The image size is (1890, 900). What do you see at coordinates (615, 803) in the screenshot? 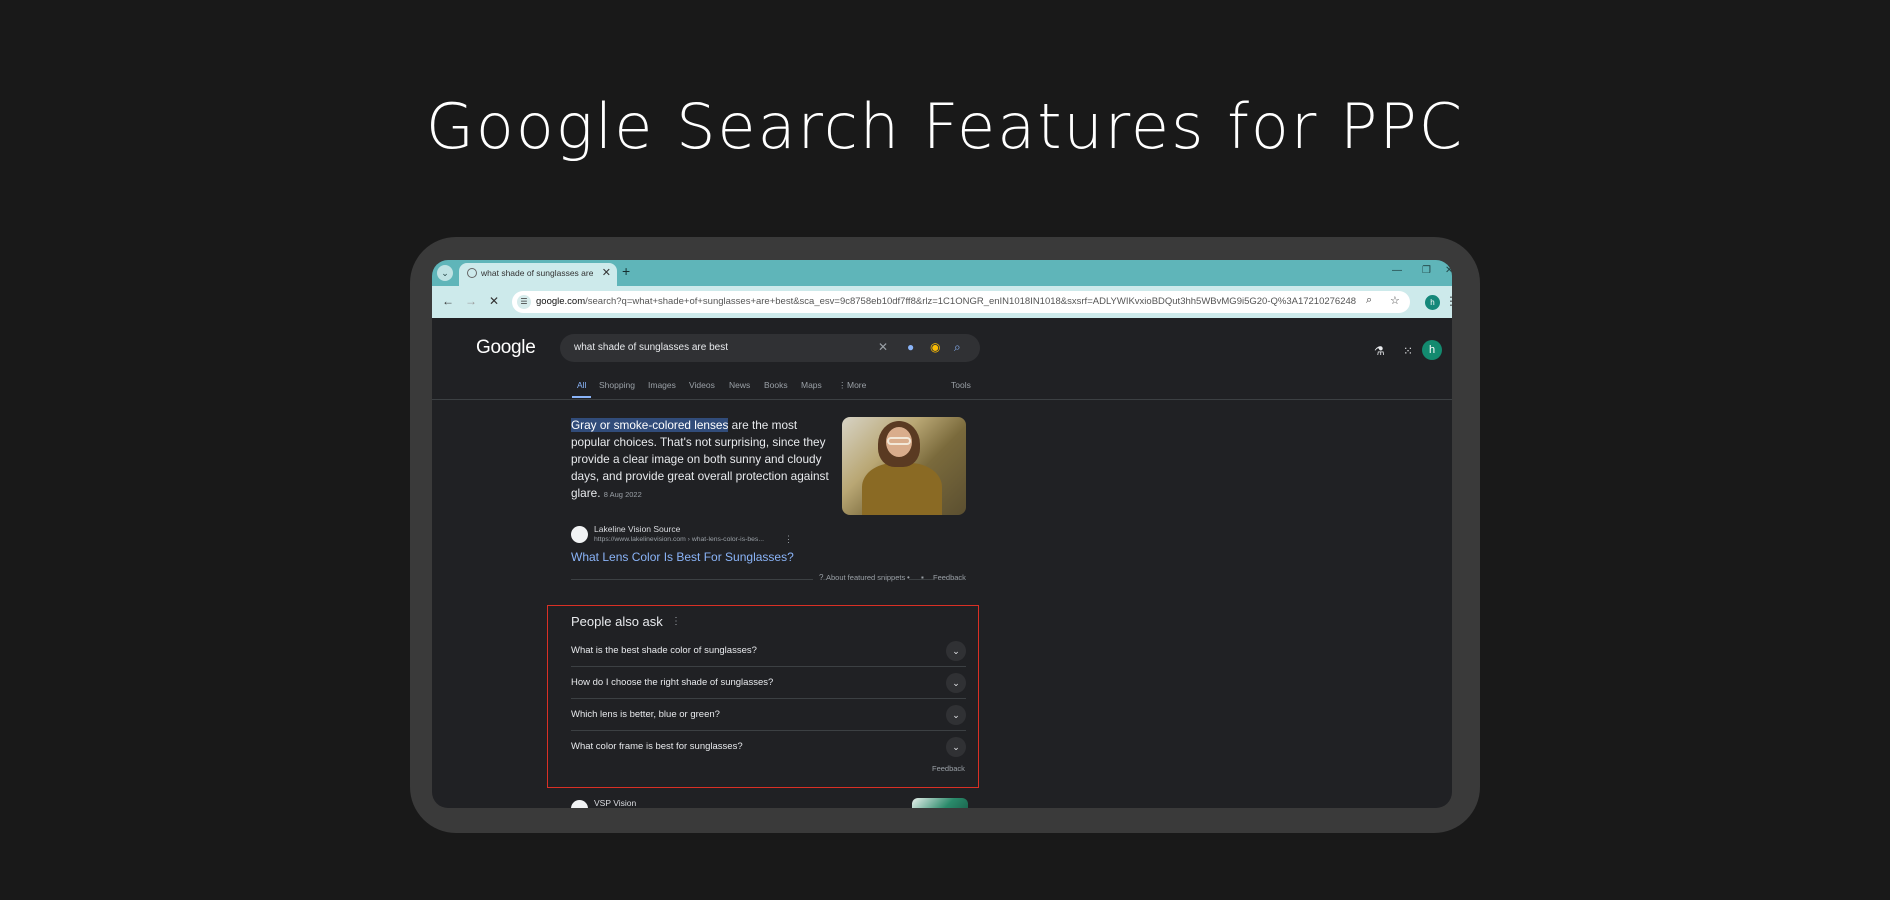
I see `next-result-source: VSP Vision` at bounding box center [615, 803].